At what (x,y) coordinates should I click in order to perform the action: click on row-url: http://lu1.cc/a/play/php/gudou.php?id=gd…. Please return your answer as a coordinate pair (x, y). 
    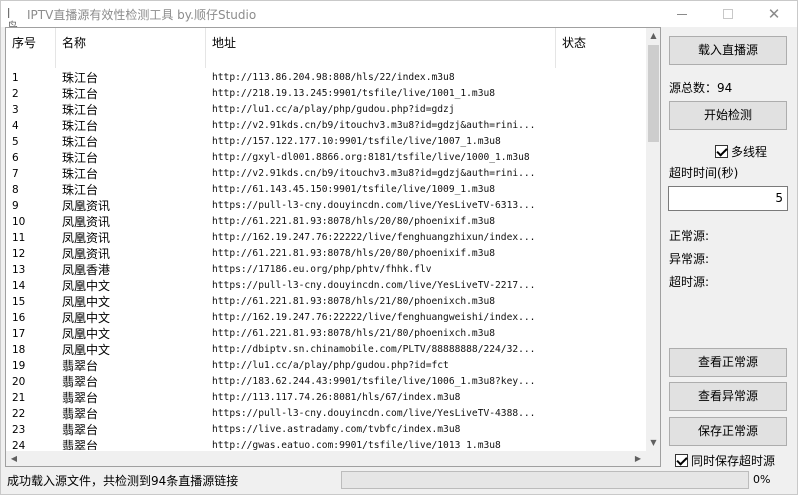
    Looking at the image, I should click on (333, 109).